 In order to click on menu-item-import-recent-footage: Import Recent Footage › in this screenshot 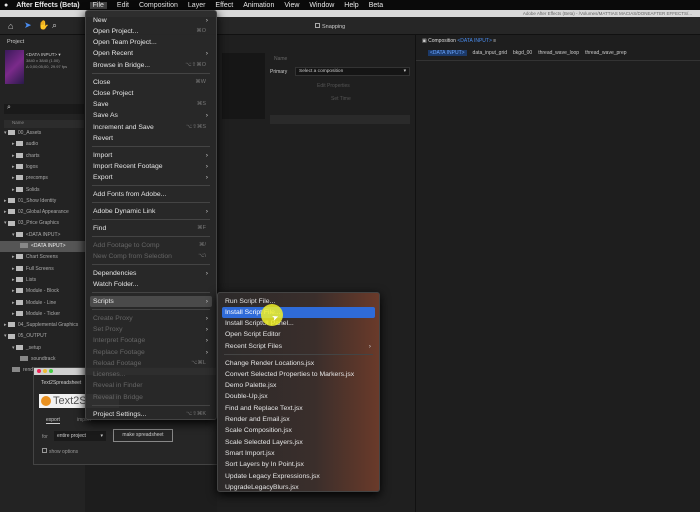, I will do `click(151, 166)`.